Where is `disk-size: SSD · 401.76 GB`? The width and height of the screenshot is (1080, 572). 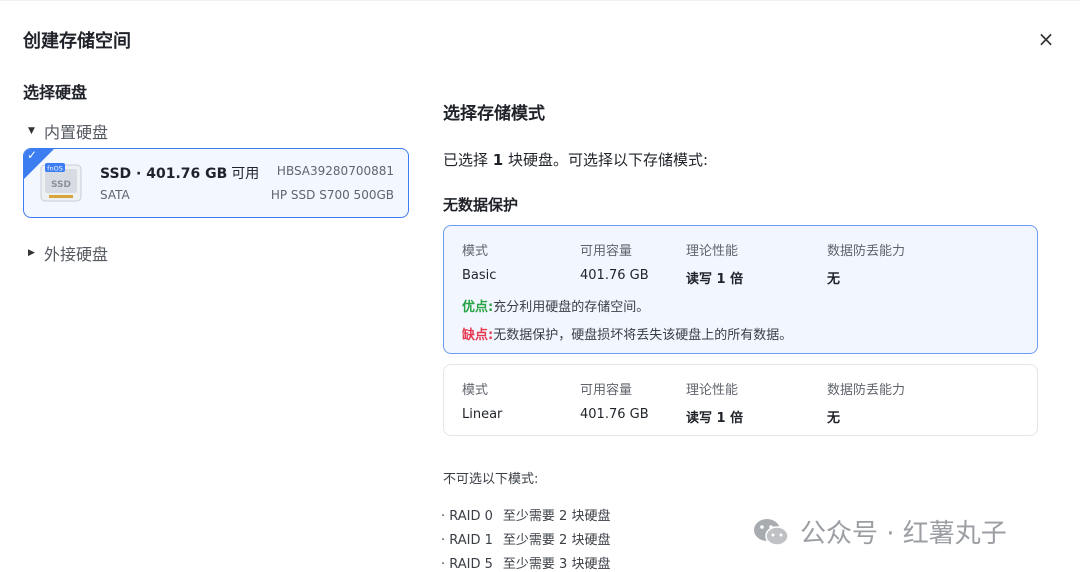 disk-size: SSD · 401.76 GB is located at coordinates (164, 174).